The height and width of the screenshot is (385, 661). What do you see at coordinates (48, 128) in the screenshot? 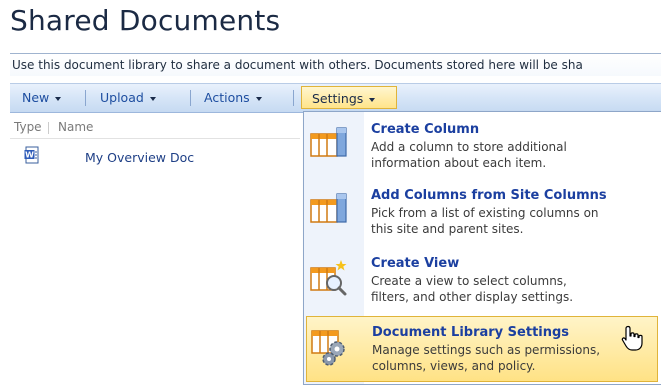
I see `header-divider` at bounding box center [48, 128].